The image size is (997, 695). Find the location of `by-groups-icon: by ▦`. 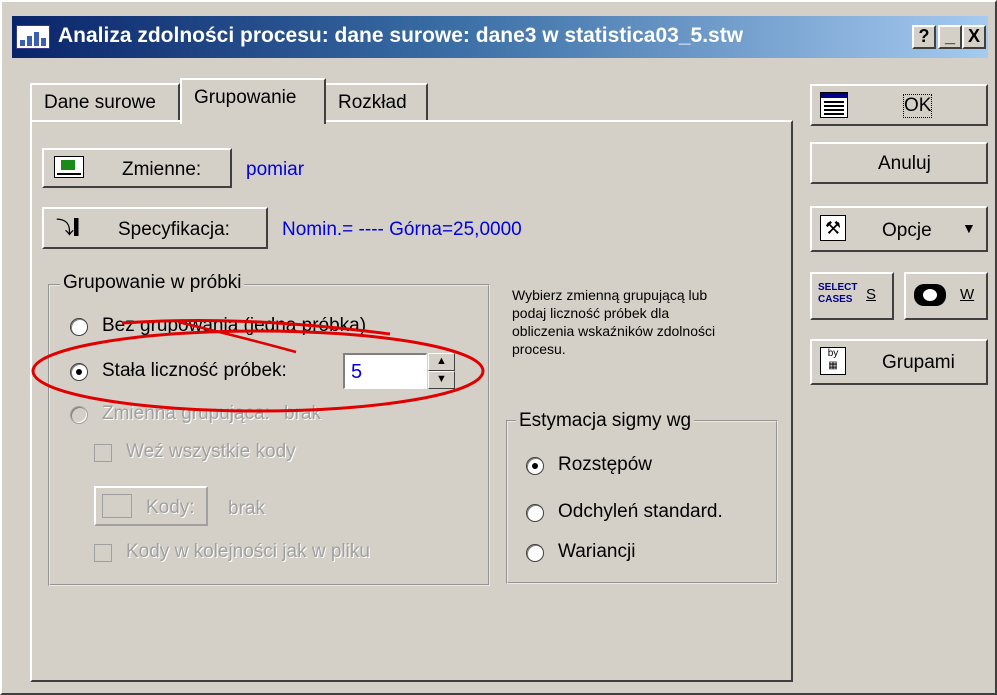

by-groups-icon: by ▦ is located at coordinates (833, 361).